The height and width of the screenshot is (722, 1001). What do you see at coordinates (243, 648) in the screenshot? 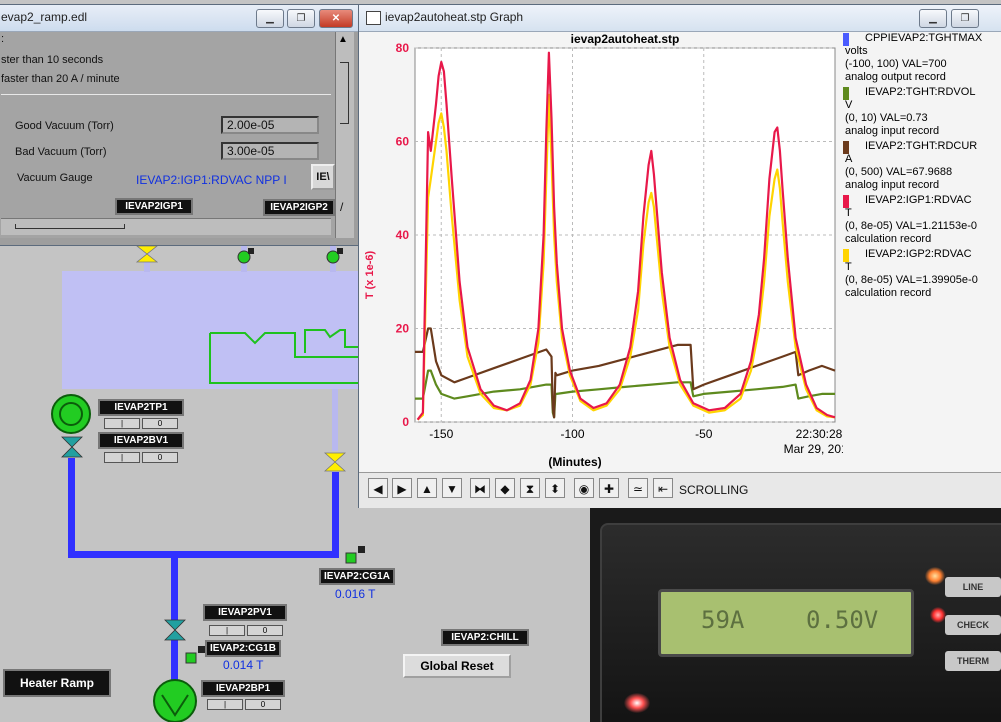
I see `cg1b-label: IEVAP2:CG1B` at bounding box center [243, 648].